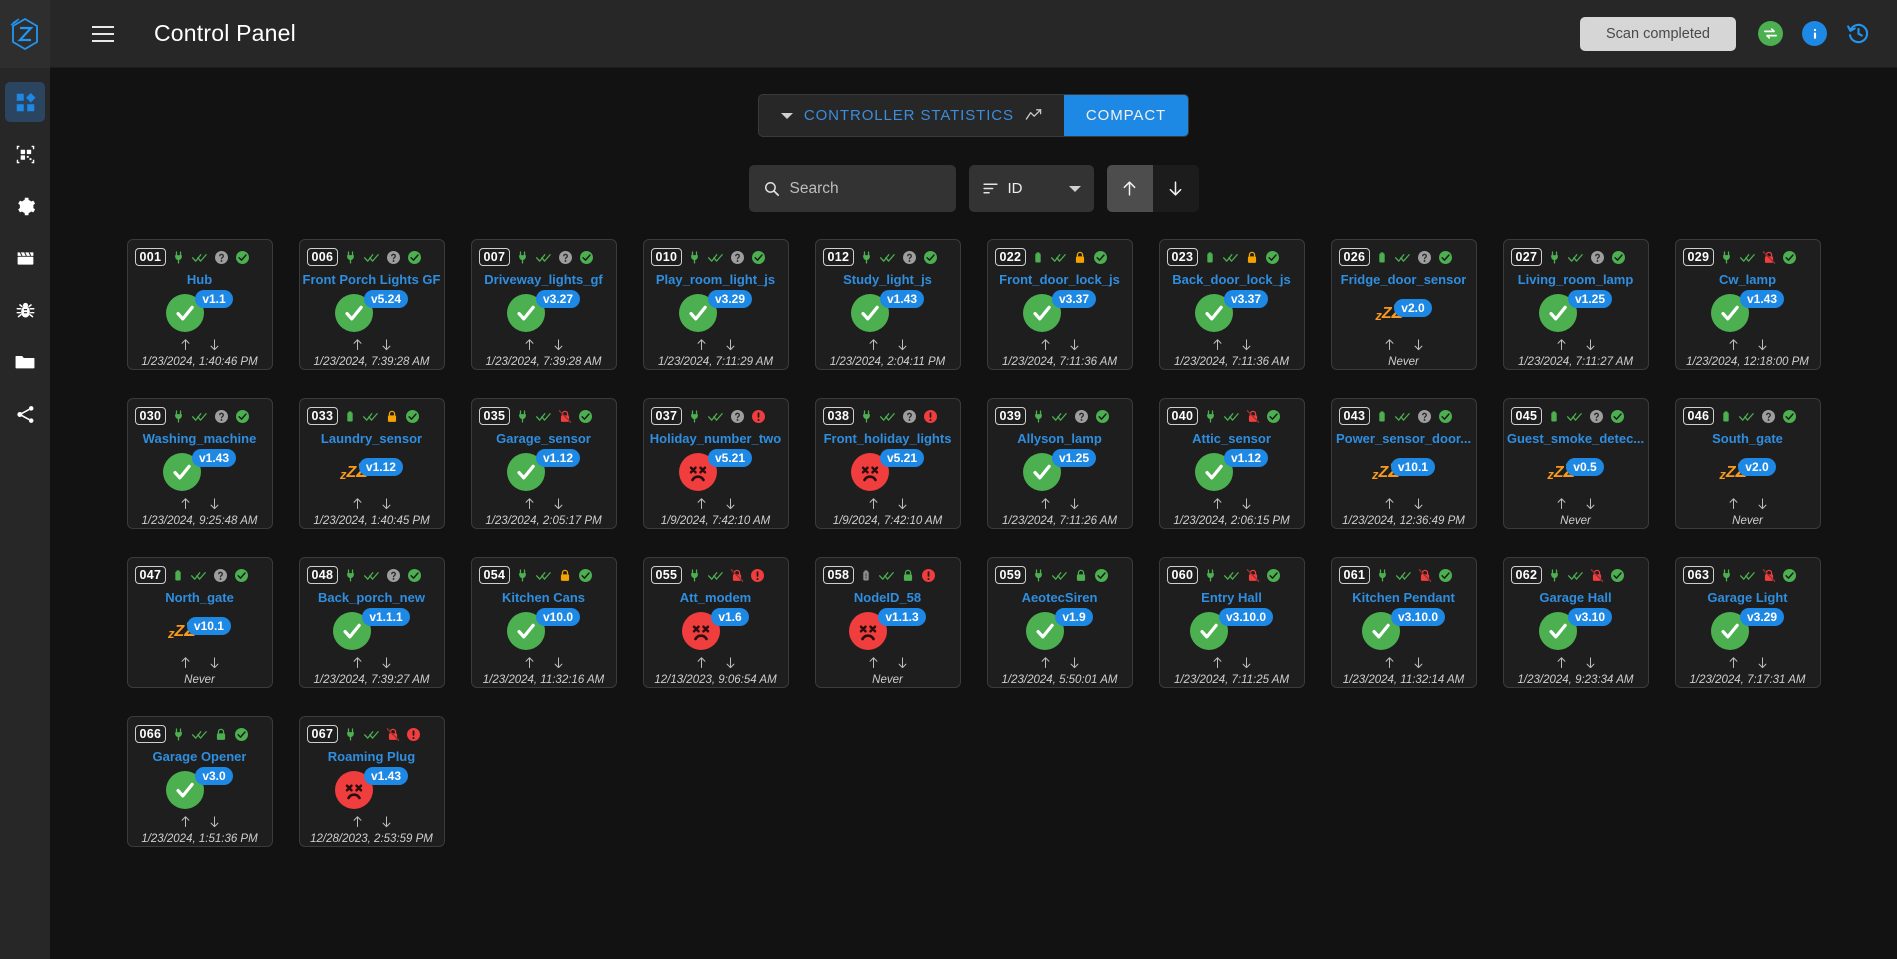  Describe the element at coordinates (1231, 597) in the screenshot. I see `node-name-link: Entry Hall` at that location.